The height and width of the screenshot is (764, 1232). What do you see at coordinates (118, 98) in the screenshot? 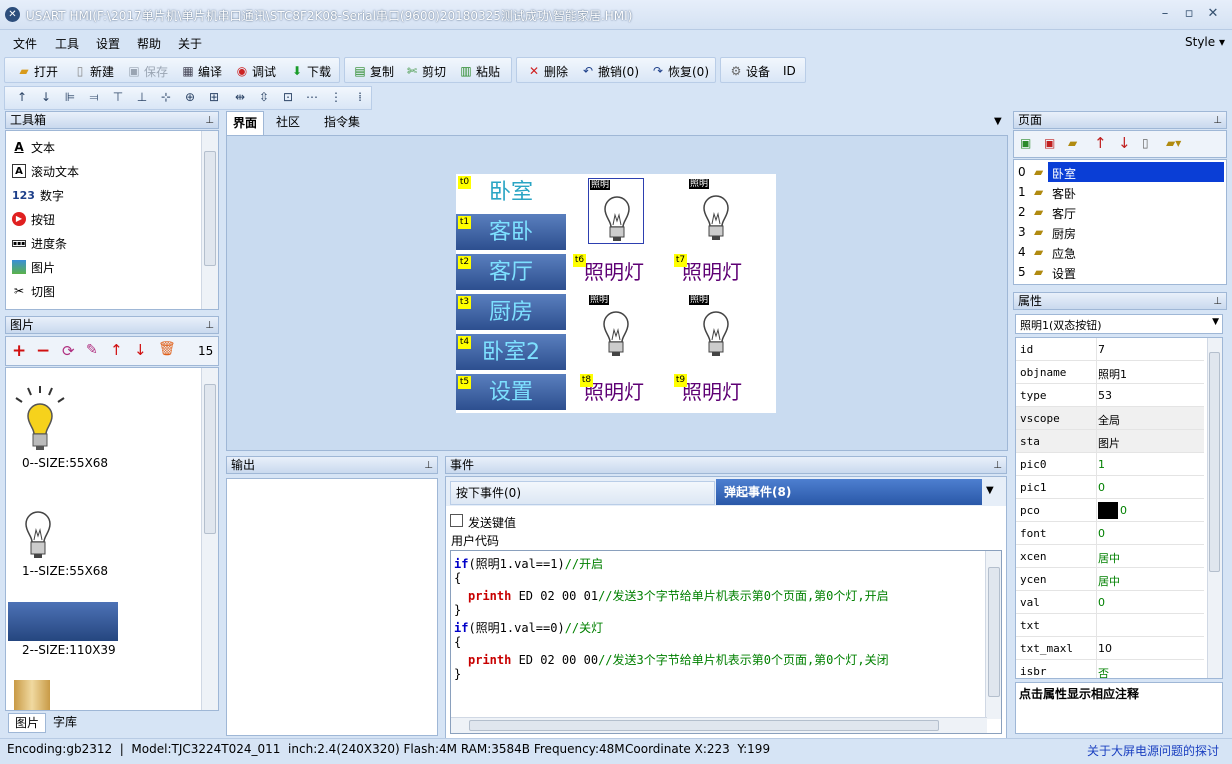
I see `align-top-icon: ⊤` at bounding box center [118, 98].